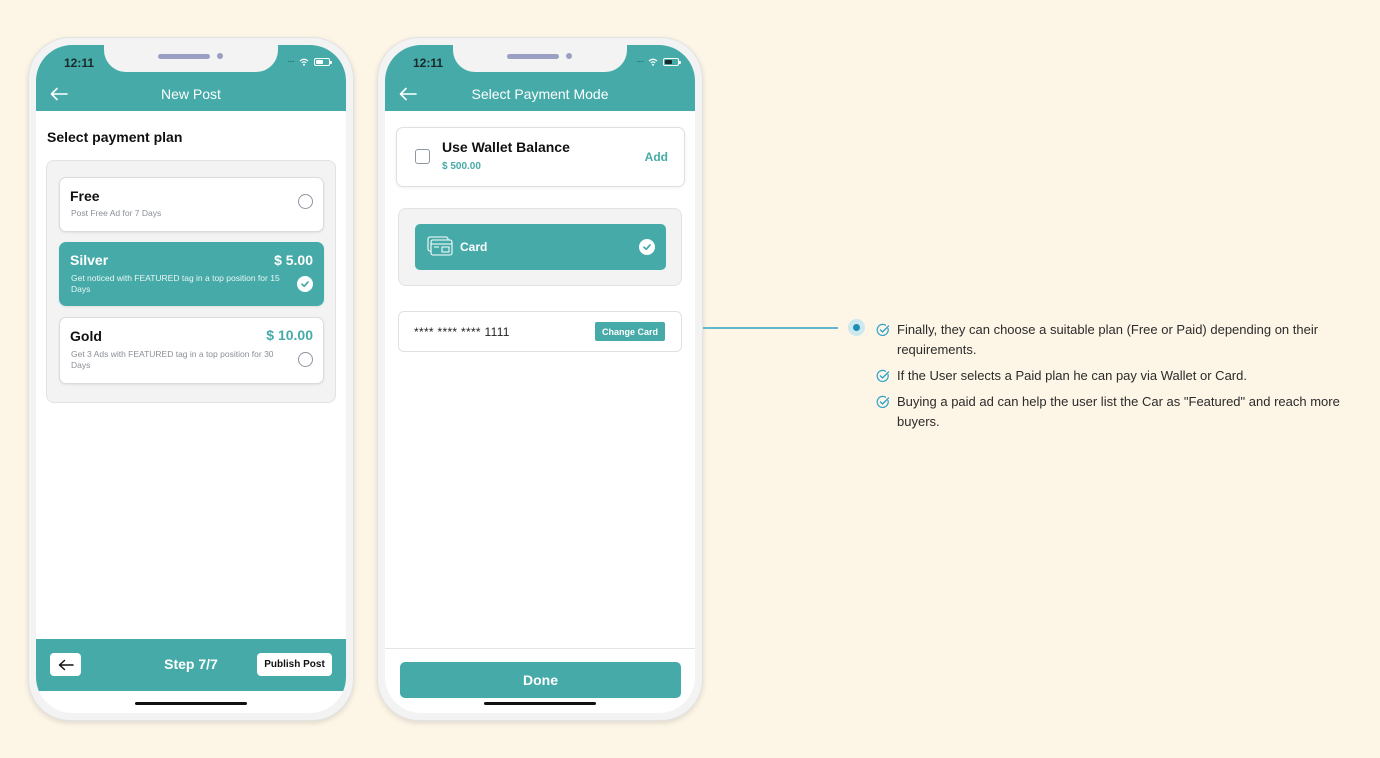 Image resolution: width=1380 pixels, height=758 pixels. What do you see at coordinates (440, 246) in the screenshot?
I see `credit-card-icon` at bounding box center [440, 246].